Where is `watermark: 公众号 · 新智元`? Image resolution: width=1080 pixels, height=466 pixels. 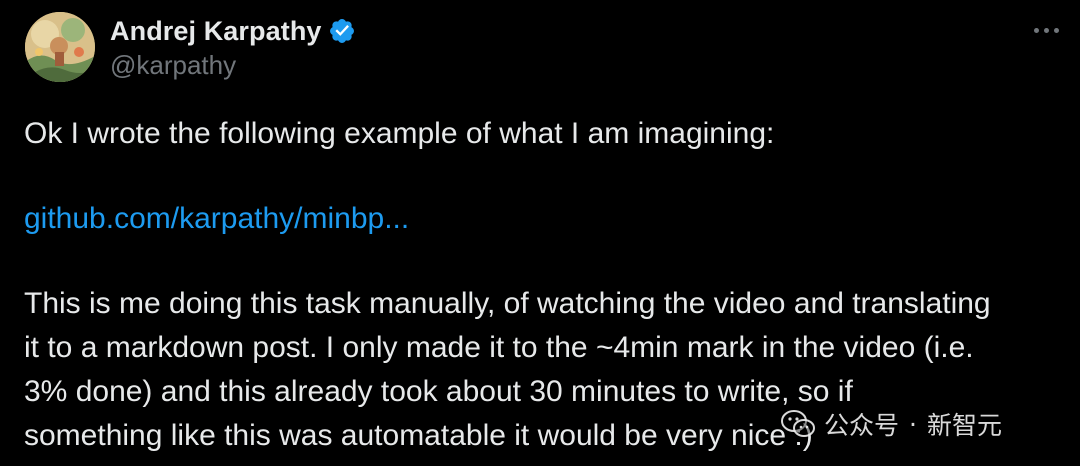 watermark: 公众号 · 新智元 is located at coordinates (891, 424).